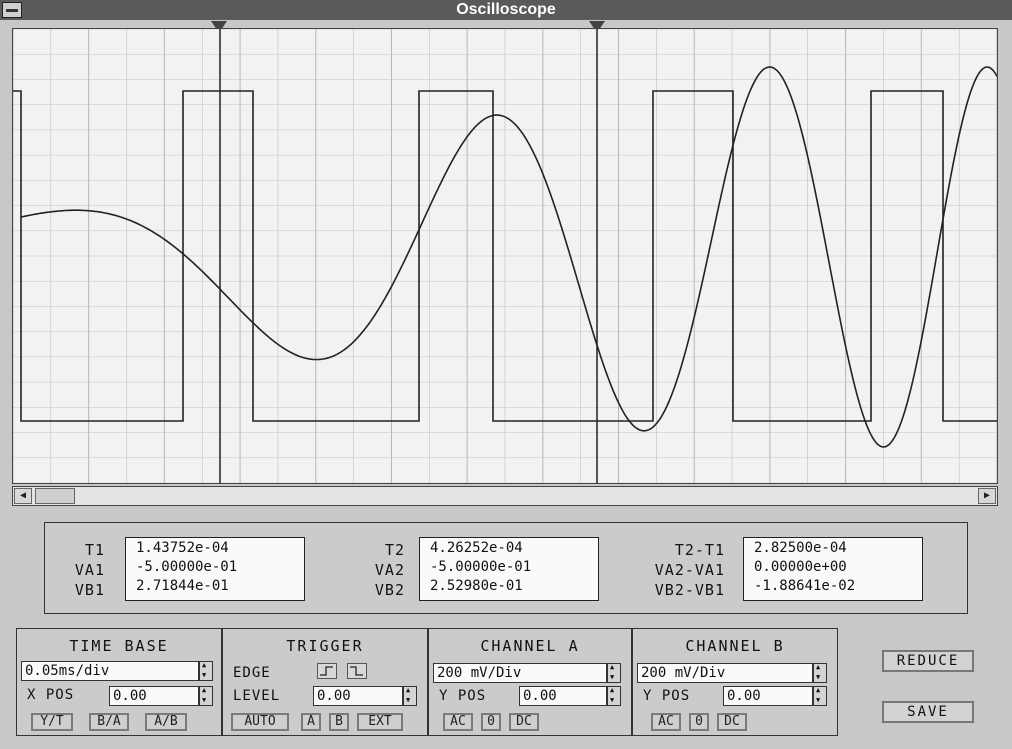 The height and width of the screenshot is (749, 1012). What do you see at coordinates (339, 722) in the screenshot?
I see `trigger-b-button: B` at bounding box center [339, 722].